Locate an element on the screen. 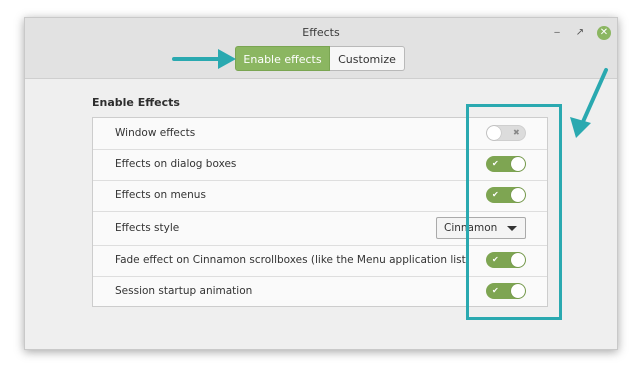  maximize-icon: ↗ is located at coordinates (580, 33).